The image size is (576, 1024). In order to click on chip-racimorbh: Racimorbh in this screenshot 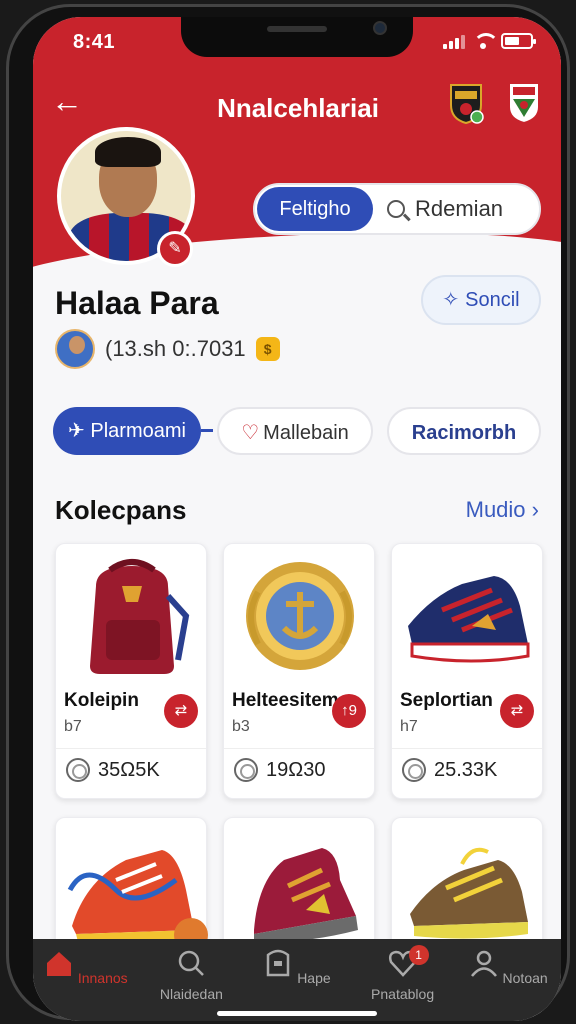, I will do `click(464, 431)`.